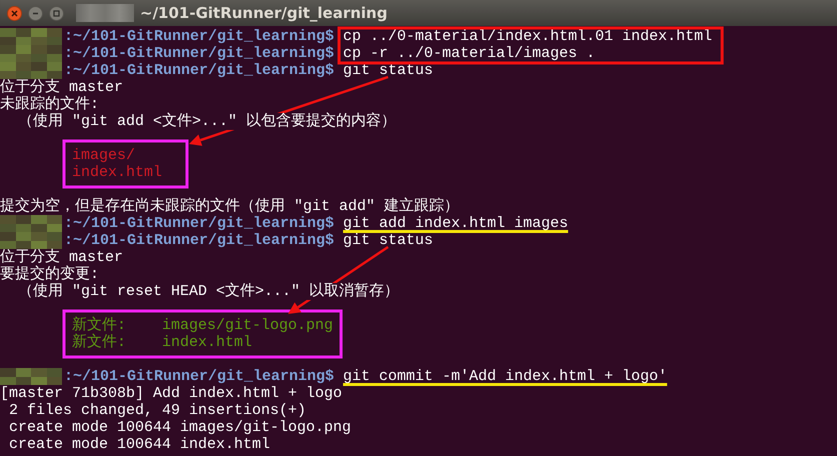 Image resolution: width=837 pixels, height=456 pixels. I want to click on maximize-button, so click(56, 13).